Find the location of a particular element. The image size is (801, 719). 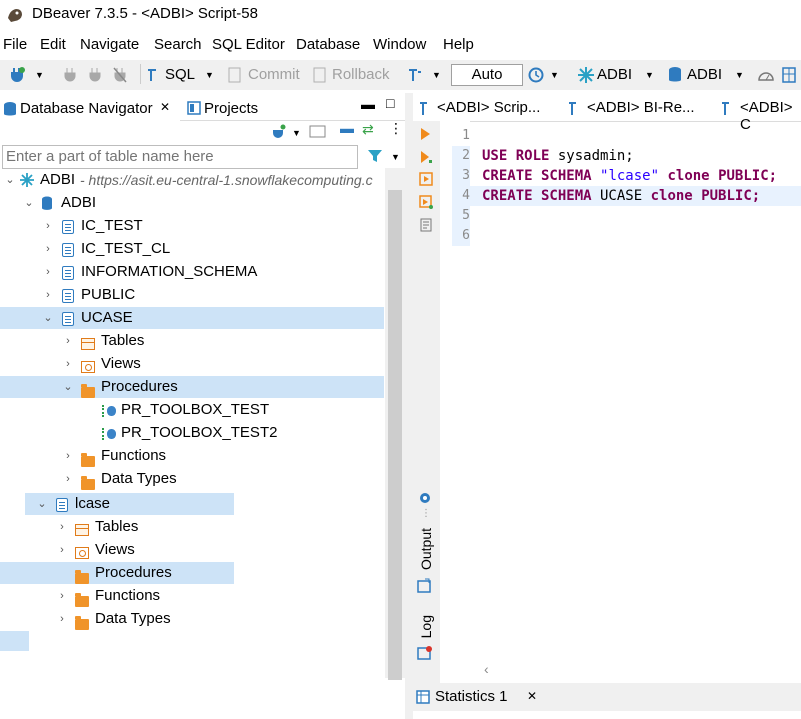

code-line-2: USE ROLE sysadmin; is located at coordinates (558, 156).